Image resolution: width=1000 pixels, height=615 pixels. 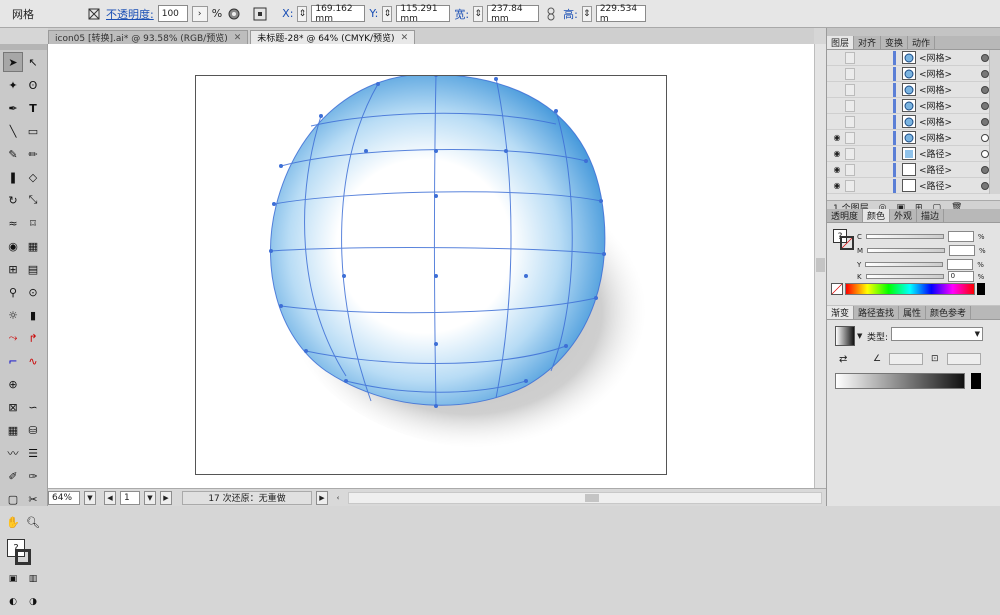 I want to click on puppet-warp-icon: ⤳, so click(x=13, y=338).